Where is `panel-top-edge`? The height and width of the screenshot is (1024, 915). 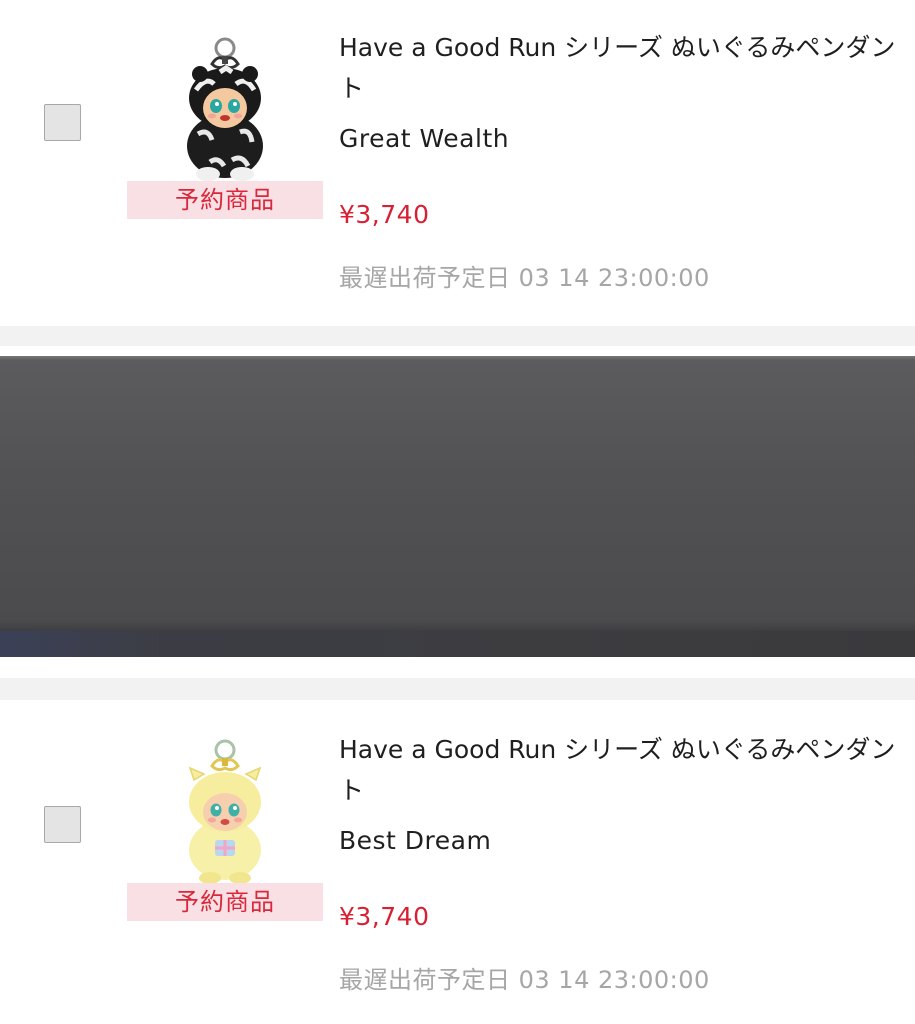 panel-top-edge is located at coordinates (457, 358).